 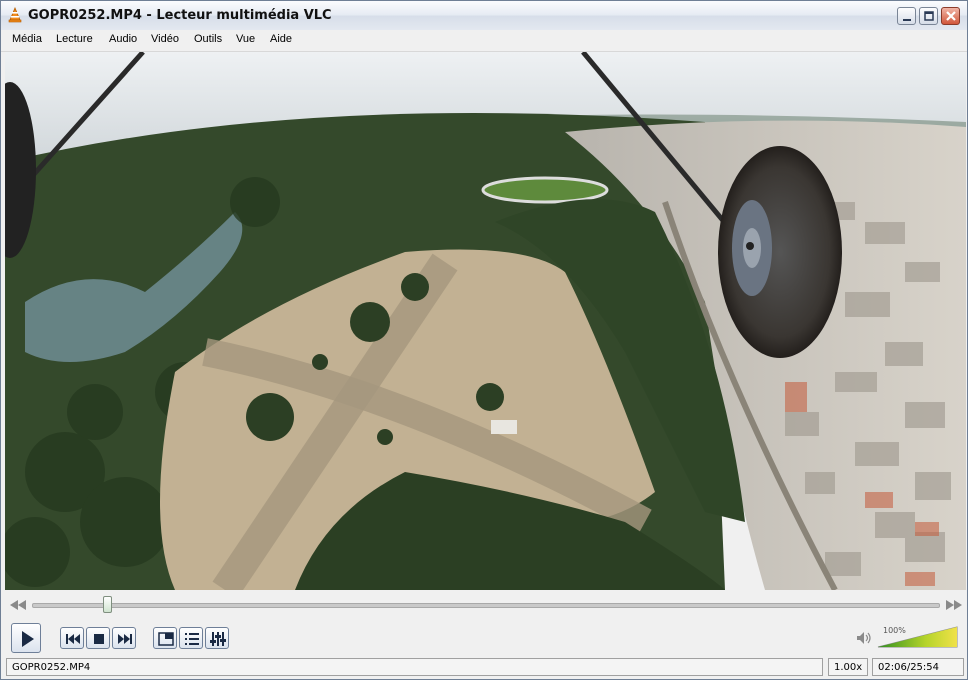 What do you see at coordinates (486, 605) in the screenshot?
I see `seek-bar` at bounding box center [486, 605].